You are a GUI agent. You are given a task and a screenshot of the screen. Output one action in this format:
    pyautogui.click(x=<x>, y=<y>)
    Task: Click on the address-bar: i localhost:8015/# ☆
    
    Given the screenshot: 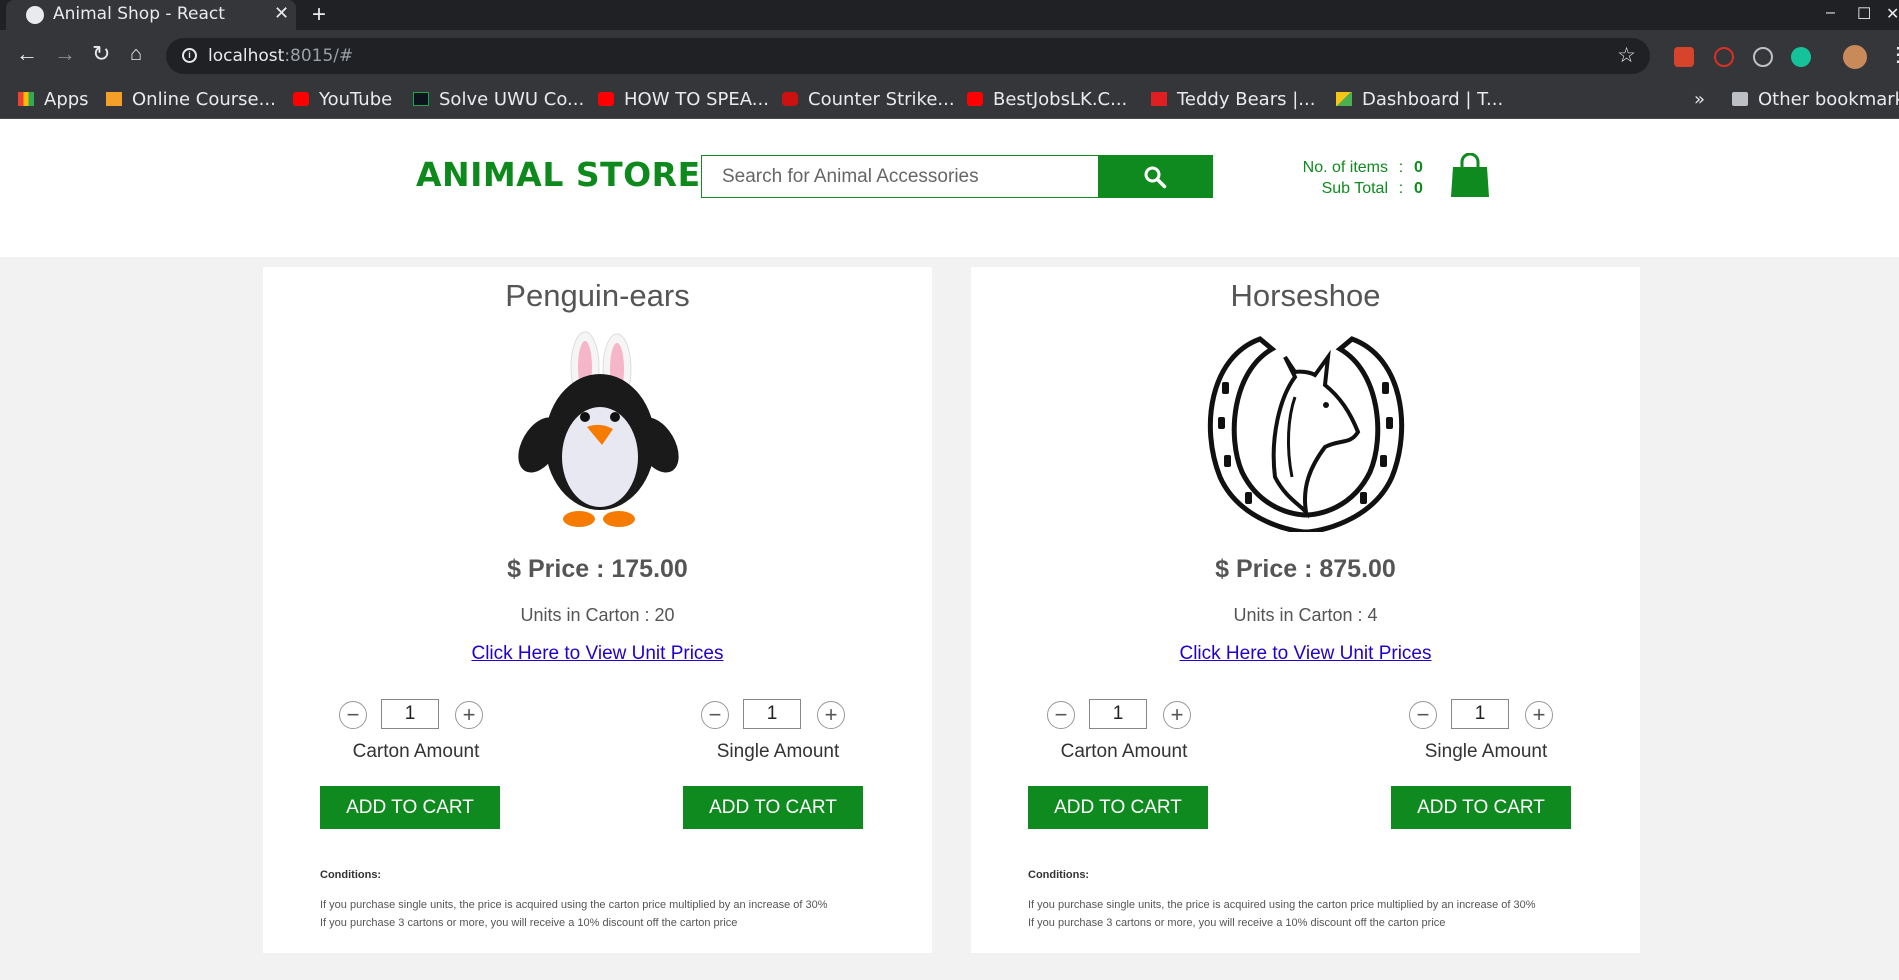 What is the action you would take?
    pyautogui.click(x=908, y=56)
    